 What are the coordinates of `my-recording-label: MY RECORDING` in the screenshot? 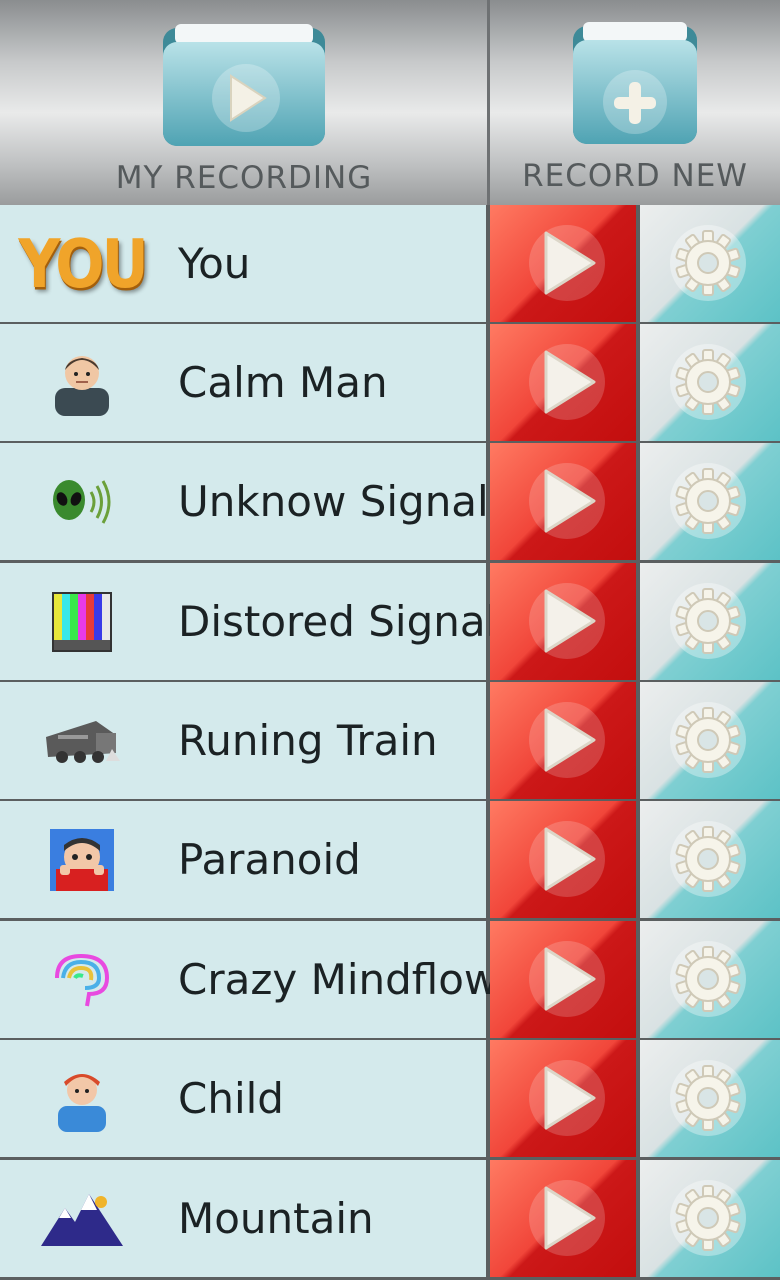 It's located at (244, 178).